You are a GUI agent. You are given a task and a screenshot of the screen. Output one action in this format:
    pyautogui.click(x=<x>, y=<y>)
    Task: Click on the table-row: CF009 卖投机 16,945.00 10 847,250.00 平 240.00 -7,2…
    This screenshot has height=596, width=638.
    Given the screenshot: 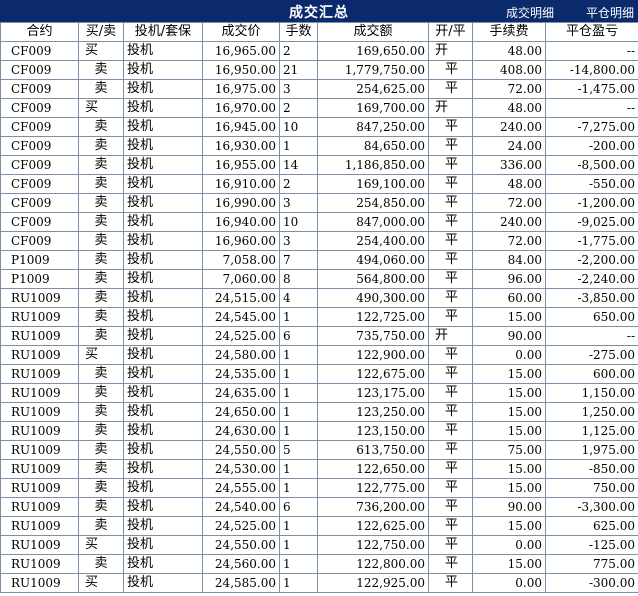 What is the action you would take?
    pyautogui.click(x=319, y=127)
    